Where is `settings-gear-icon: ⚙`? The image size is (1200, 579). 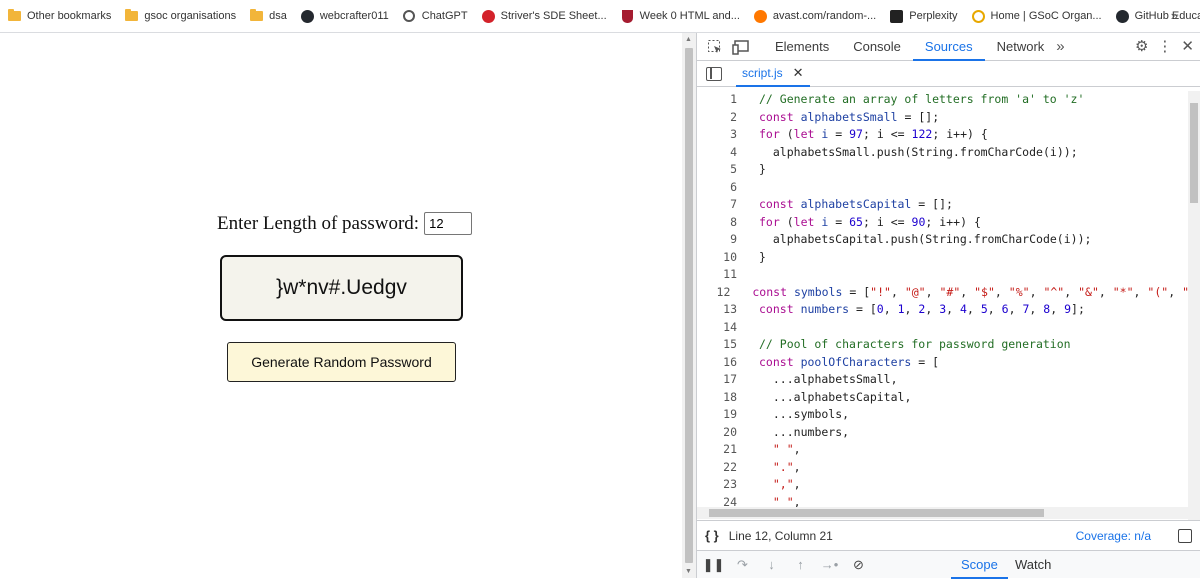
settings-gear-icon: ⚙ is located at coordinates (1141, 46).